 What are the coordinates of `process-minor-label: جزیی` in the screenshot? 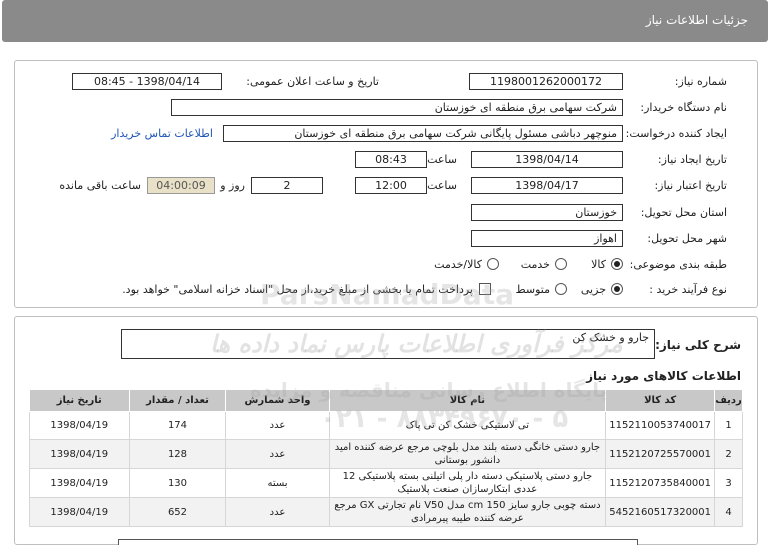 It's located at (593, 289).